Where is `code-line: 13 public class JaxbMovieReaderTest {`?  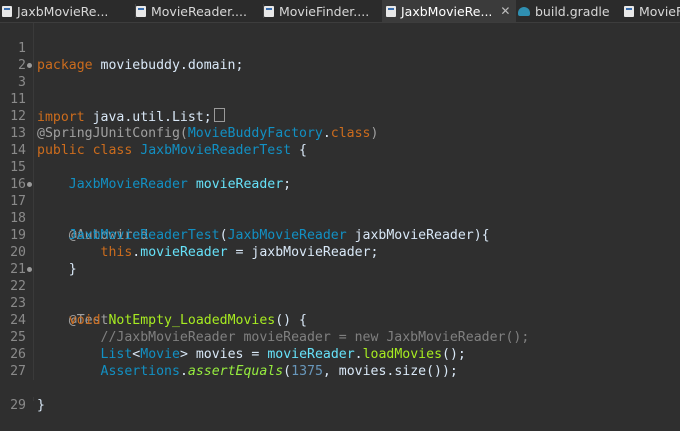
code-line: 13 public class JaxbMovieReaderTest { is located at coordinates (340, 133).